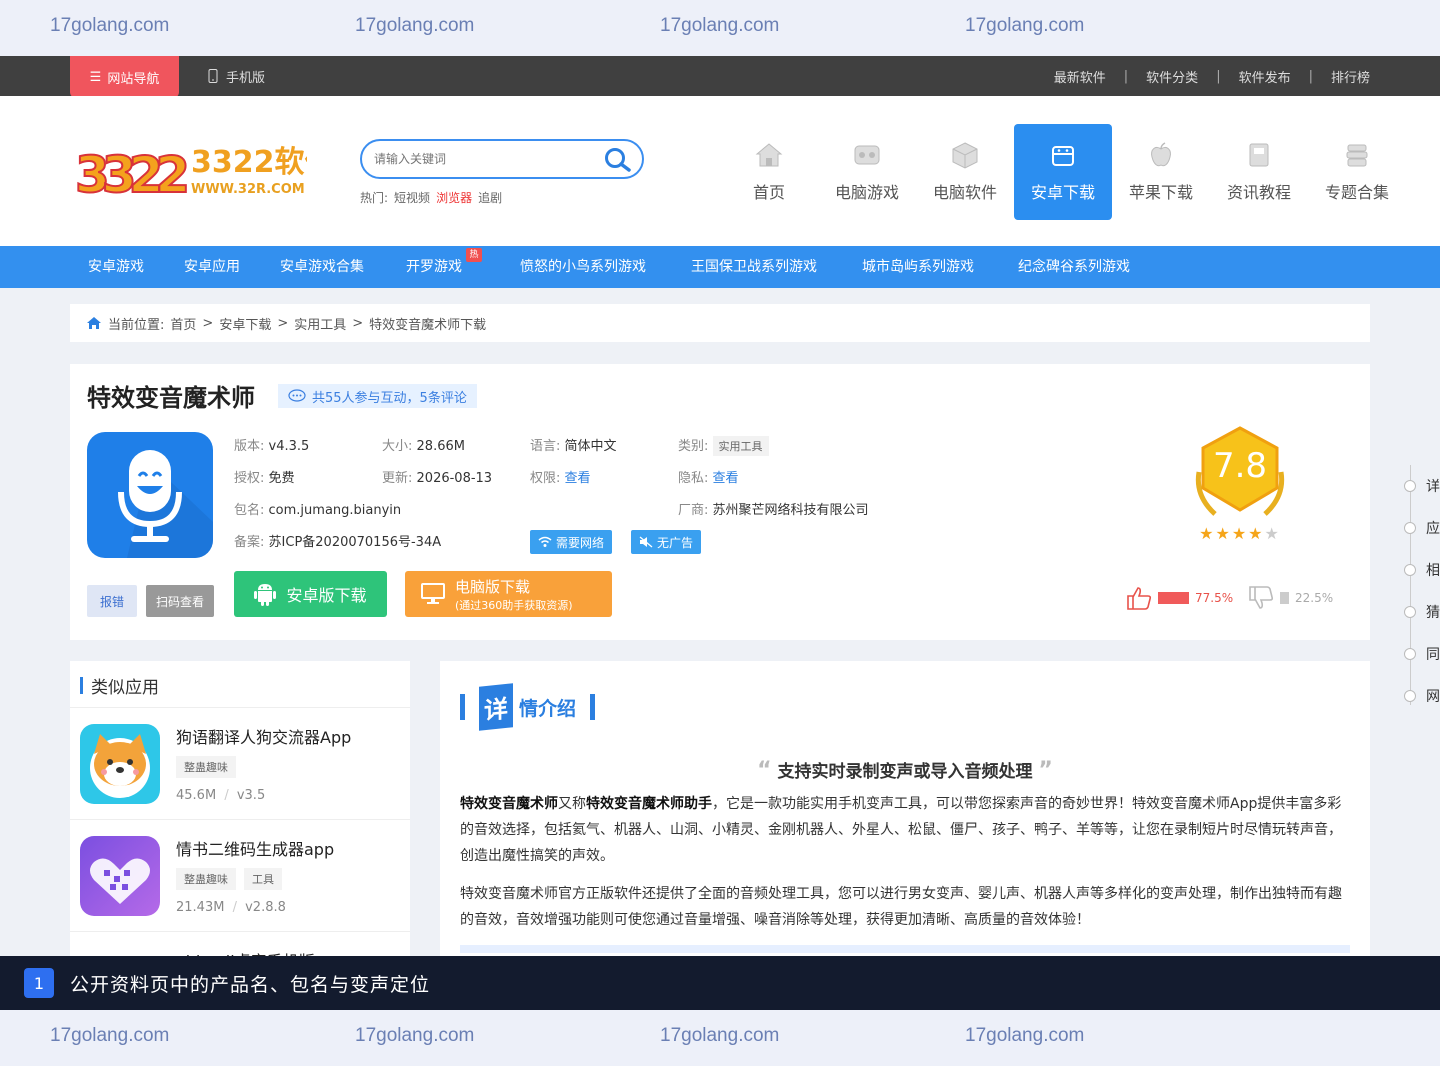 The width and height of the screenshot is (1440, 1066). What do you see at coordinates (1173, 598) in the screenshot?
I see `like-bar` at bounding box center [1173, 598].